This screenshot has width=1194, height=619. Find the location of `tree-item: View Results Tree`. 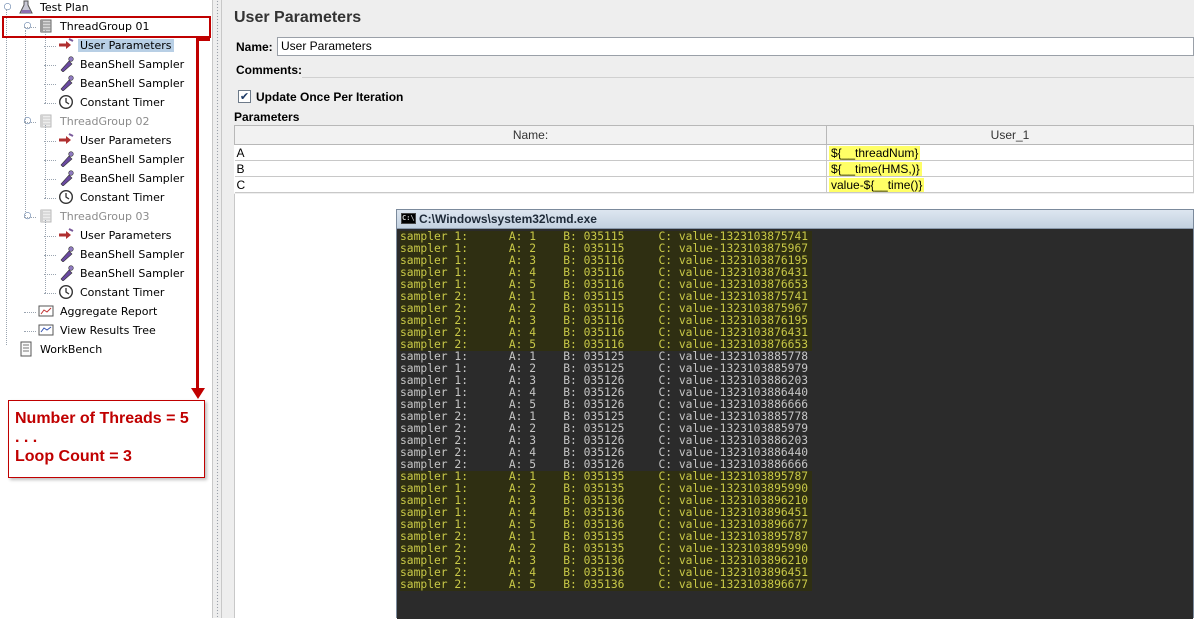

tree-item: View Results Tree is located at coordinates (98, 331).